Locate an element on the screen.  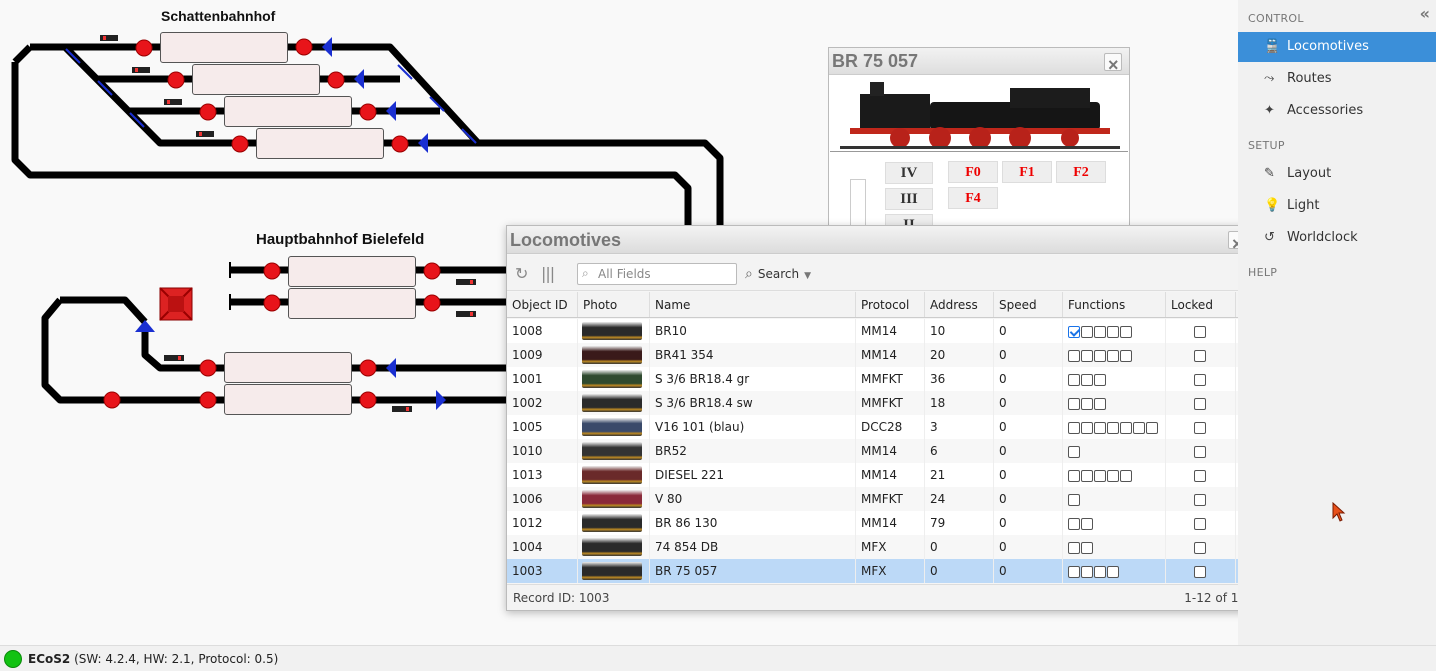
table-row: 1002 S 3/6 BR18.4 sw MMFKT 18 0 is located at coordinates (872, 403).